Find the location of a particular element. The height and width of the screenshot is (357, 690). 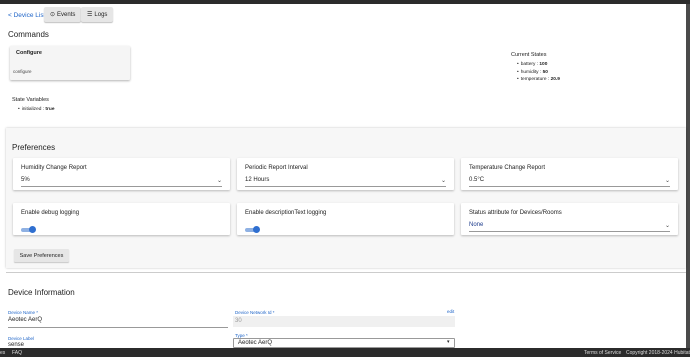

temperature-change-report-label: Temperature Change Report is located at coordinates (507, 168).